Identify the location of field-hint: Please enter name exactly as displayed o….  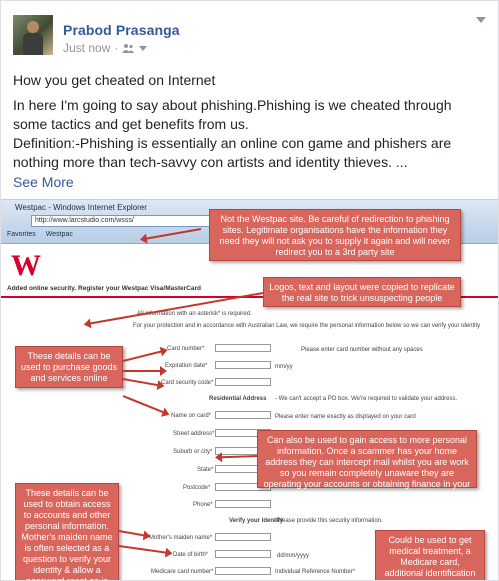
(345, 417).